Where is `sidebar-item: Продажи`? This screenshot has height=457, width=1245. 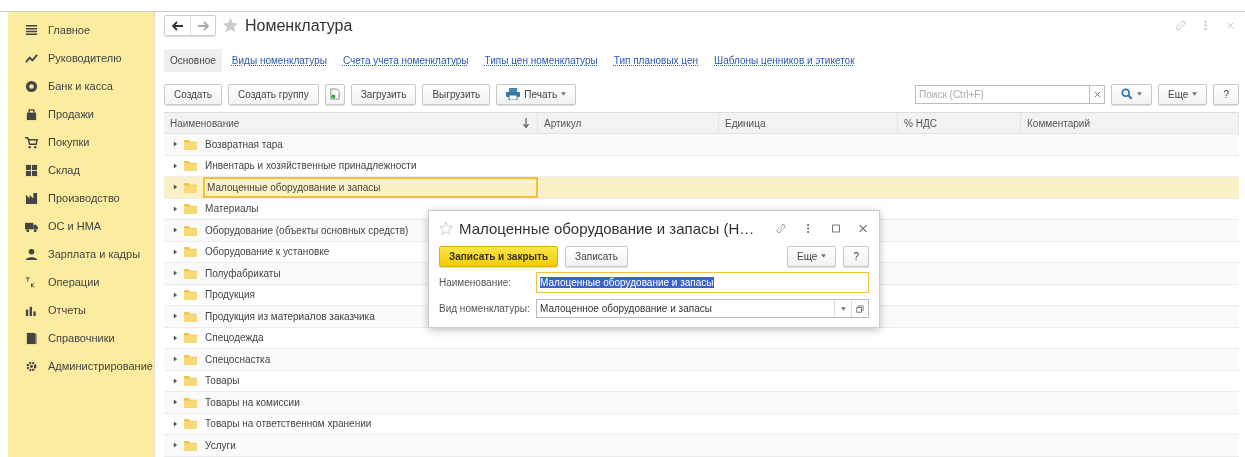 sidebar-item: Продажи is located at coordinates (81, 114).